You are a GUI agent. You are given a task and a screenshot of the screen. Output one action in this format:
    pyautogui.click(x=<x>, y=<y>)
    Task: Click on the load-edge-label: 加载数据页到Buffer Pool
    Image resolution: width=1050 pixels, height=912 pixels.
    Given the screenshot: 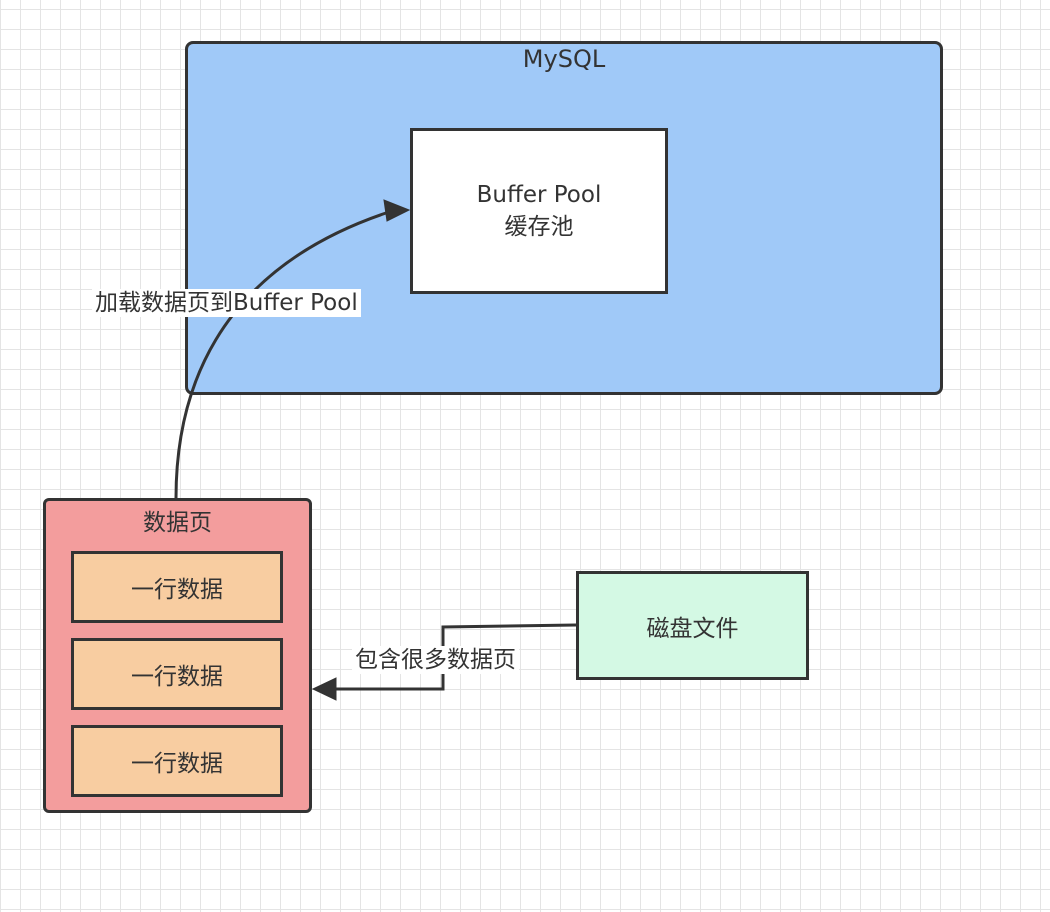 What is the action you would take?
    pyautogui.click(x=226, y=303)
    